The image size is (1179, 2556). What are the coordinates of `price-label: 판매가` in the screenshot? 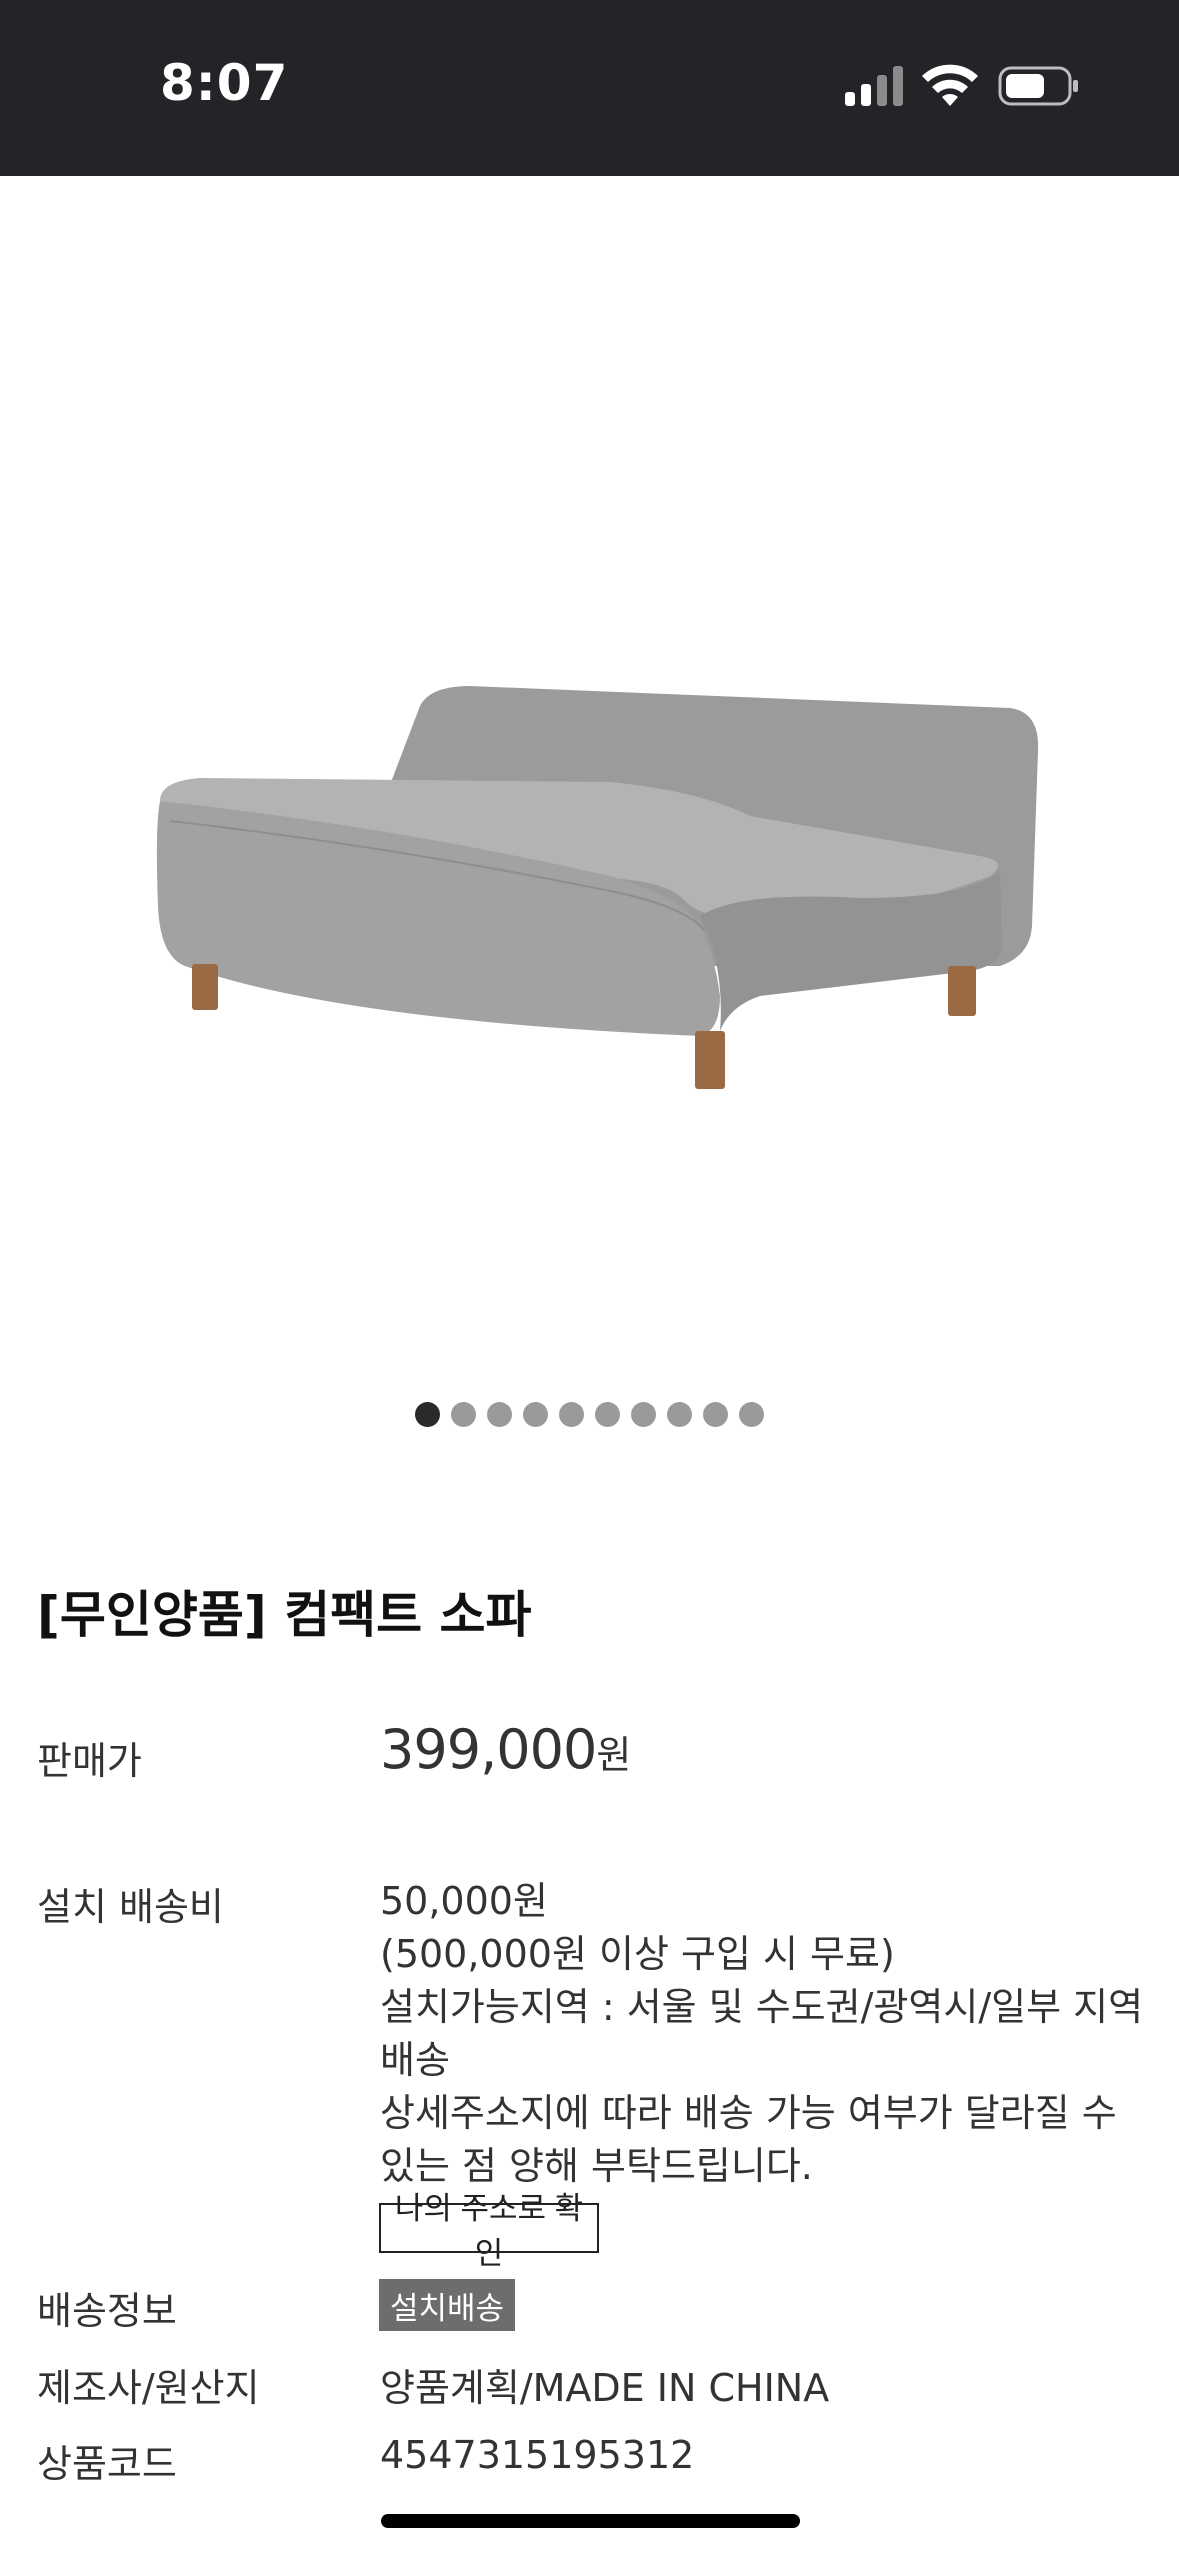 It's located at (89, 1761).